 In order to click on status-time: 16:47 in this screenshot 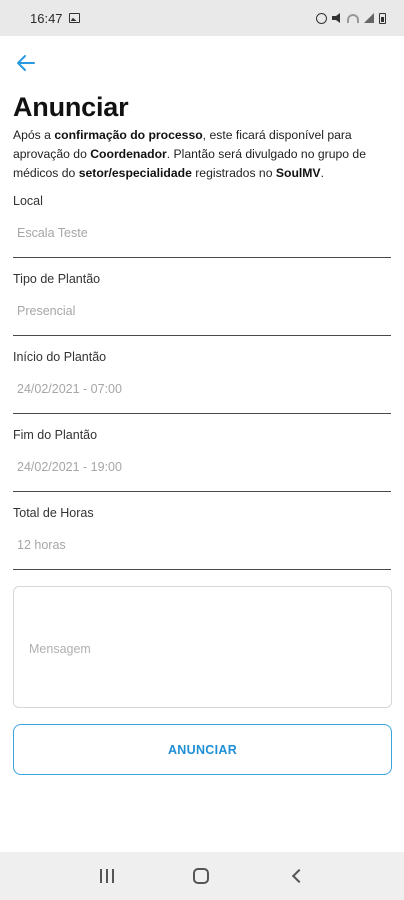, I will do `click(46, 18)`.